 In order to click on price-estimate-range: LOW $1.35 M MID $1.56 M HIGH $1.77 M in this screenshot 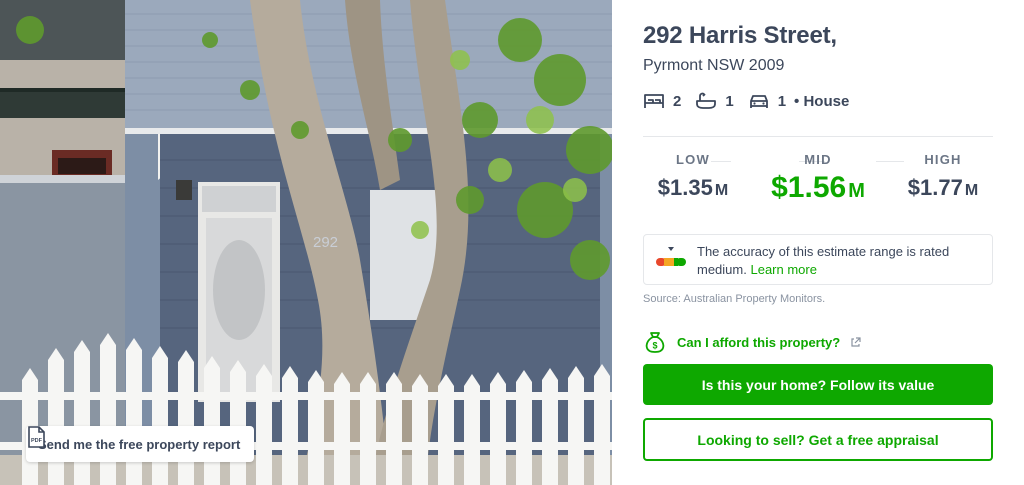, I will do `click(818, 184)`.